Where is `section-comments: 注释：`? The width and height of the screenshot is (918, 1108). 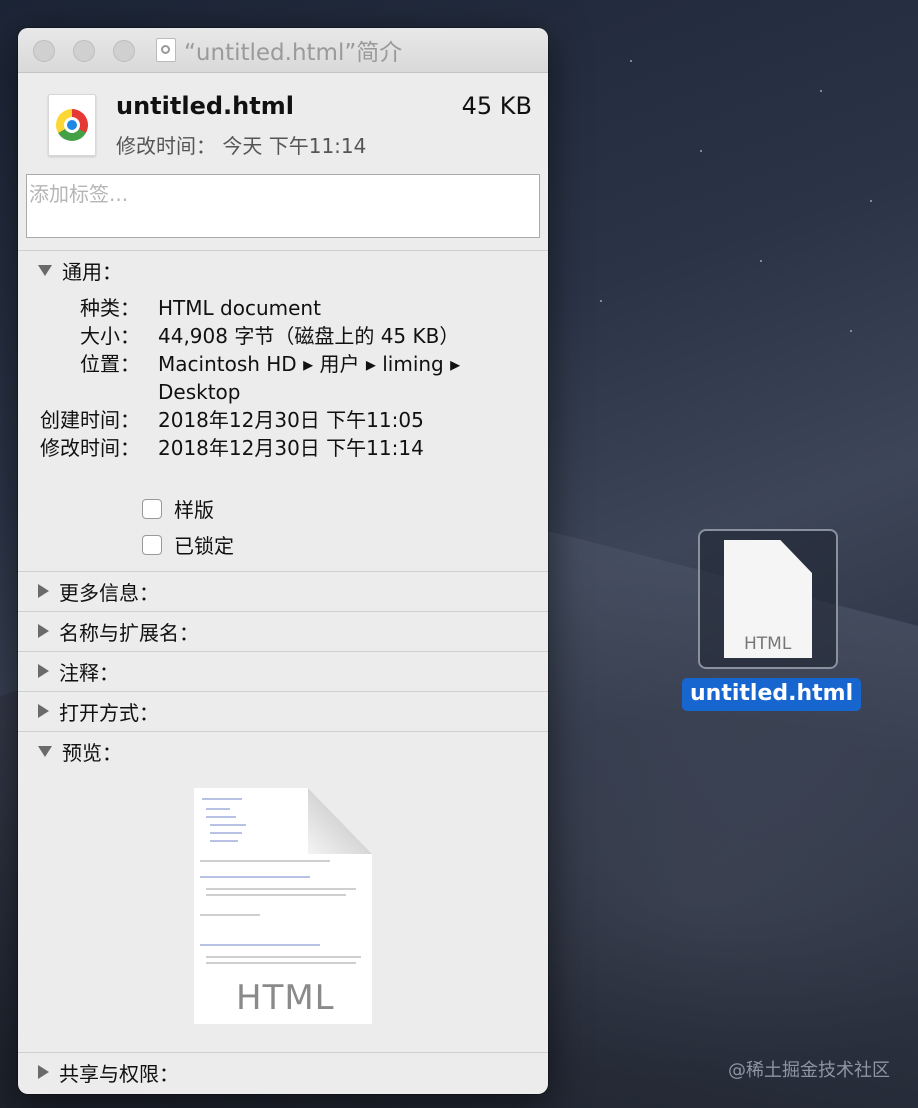
section-comments: 注释： is located at coordinates (283, 670).